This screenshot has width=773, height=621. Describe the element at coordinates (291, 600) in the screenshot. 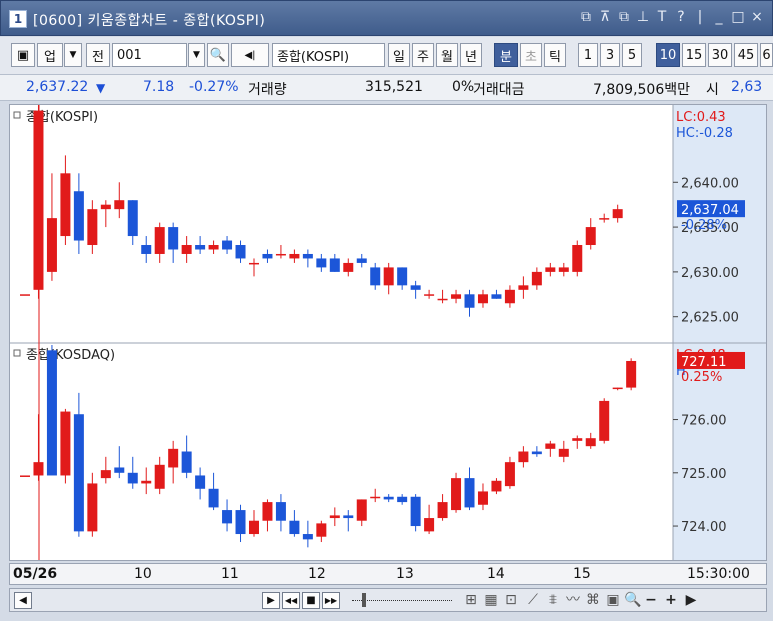

I see `rewind-icon: ◀◀` at that location.